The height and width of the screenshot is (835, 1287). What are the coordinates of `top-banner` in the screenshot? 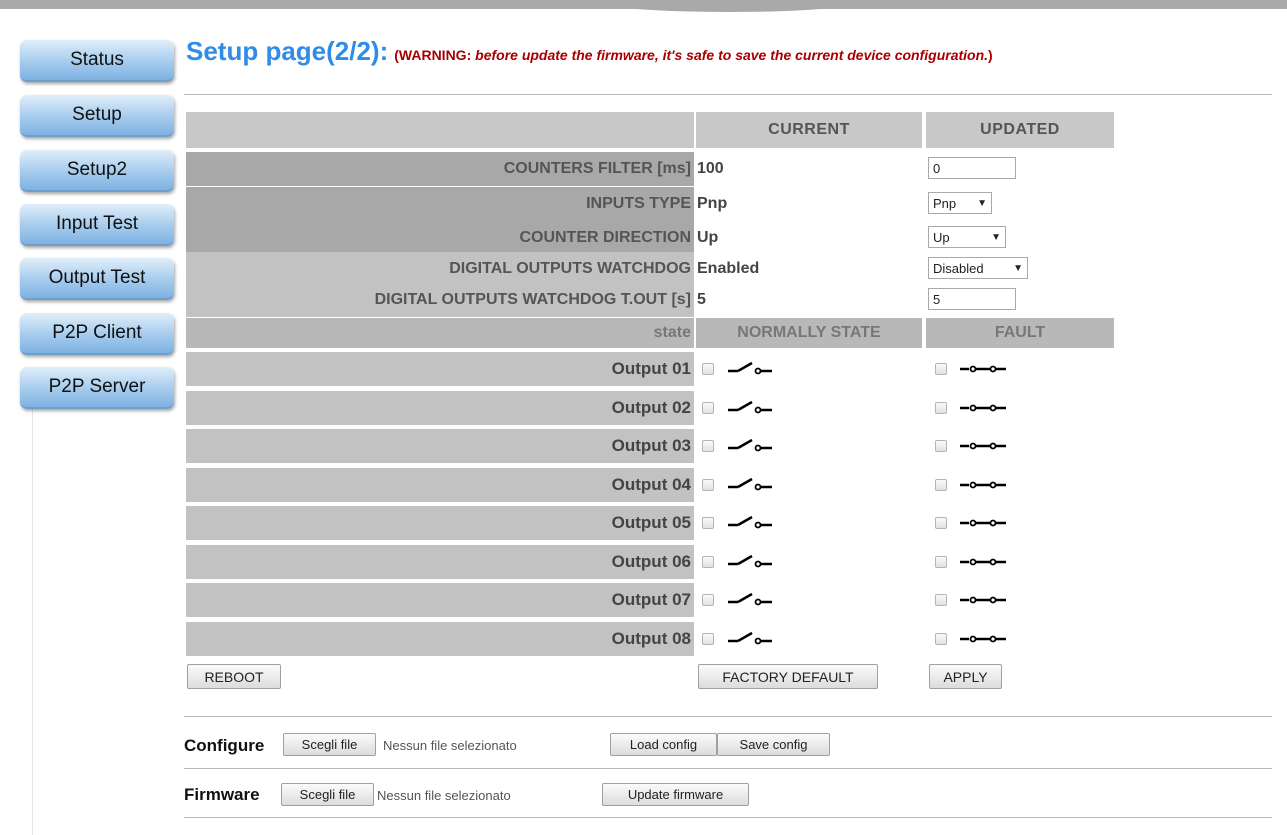 It's located at (643, 6).